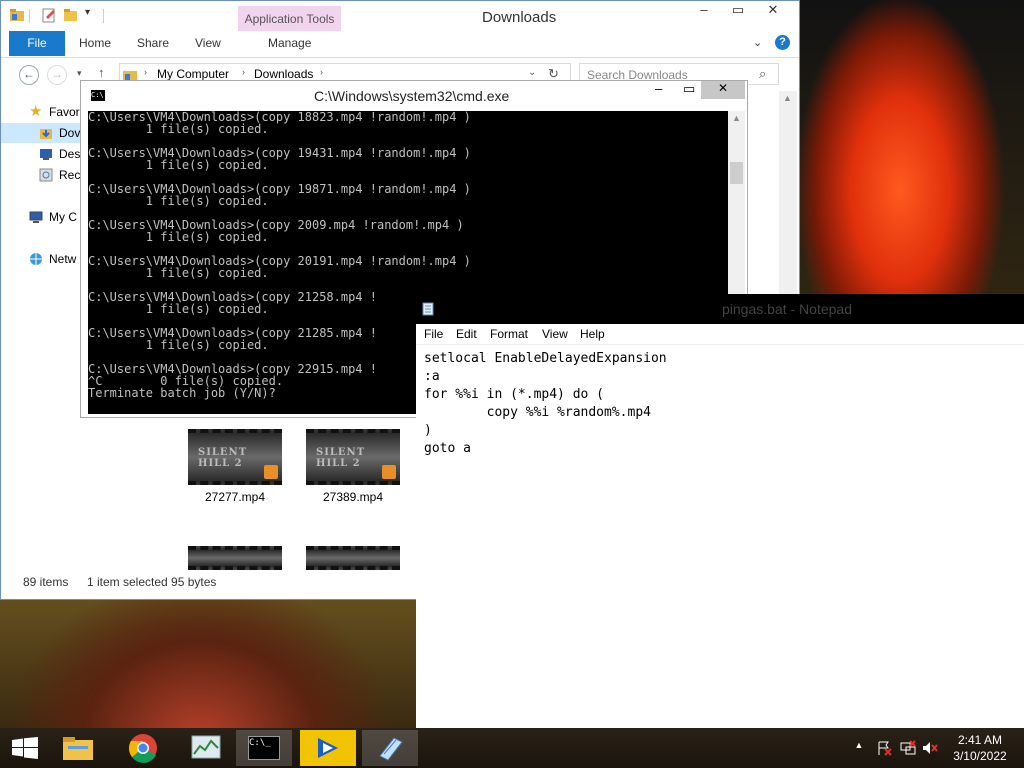  Describe the element at coordinates (466, 334) in the screenshot. I see `menu-edit: Edit` at that location.